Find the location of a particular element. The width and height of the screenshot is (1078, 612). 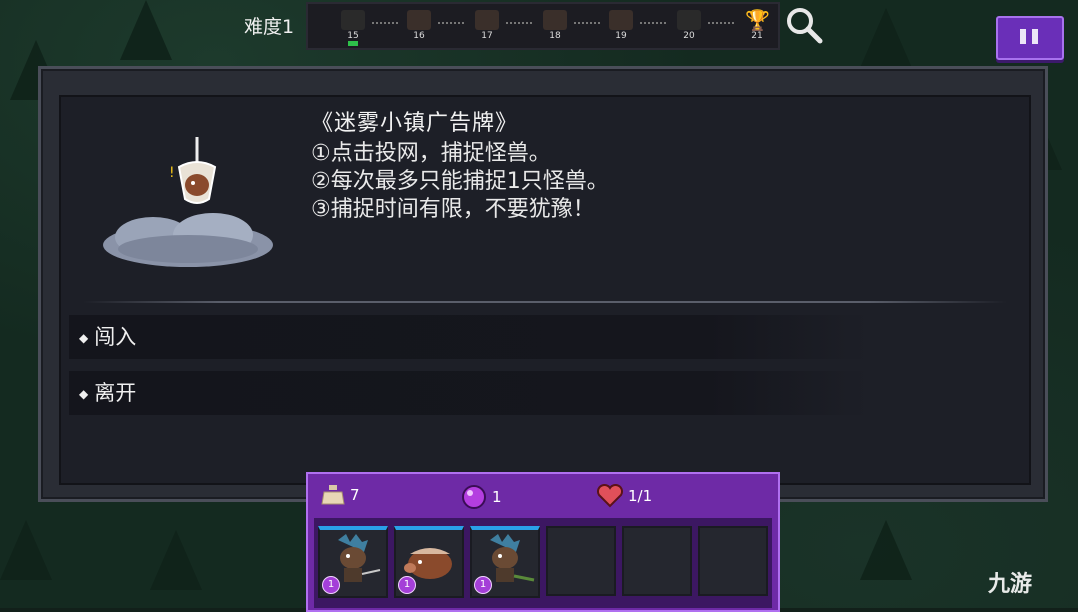

stage-19: 19 is located at coordinates (621, 26).